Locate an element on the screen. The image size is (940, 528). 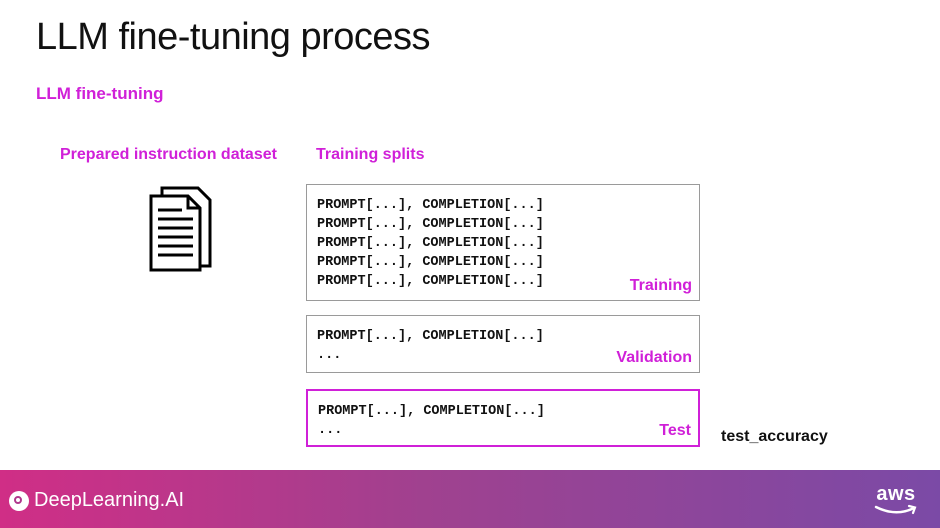
aws-logo-icon: aws is located at coordinates (896, 500).